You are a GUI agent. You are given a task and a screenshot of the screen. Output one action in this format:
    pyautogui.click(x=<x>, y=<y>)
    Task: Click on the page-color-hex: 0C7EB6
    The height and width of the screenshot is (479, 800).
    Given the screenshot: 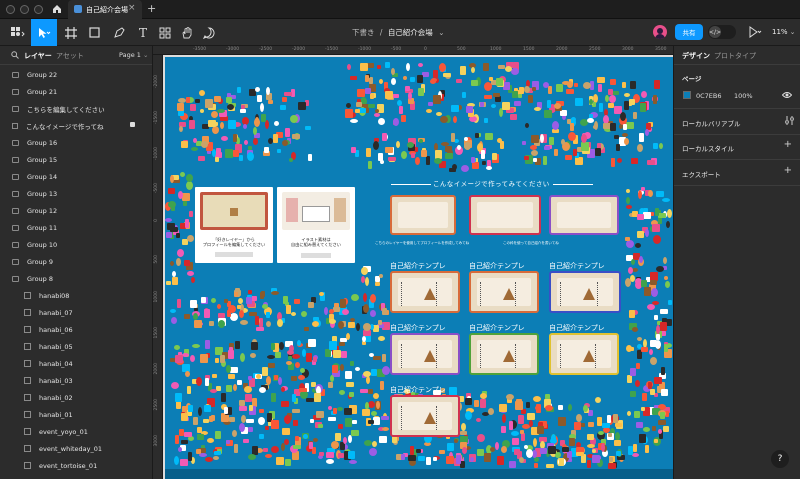 What is the action you would take?
    pyautogui.click(x=709, y=96)
    